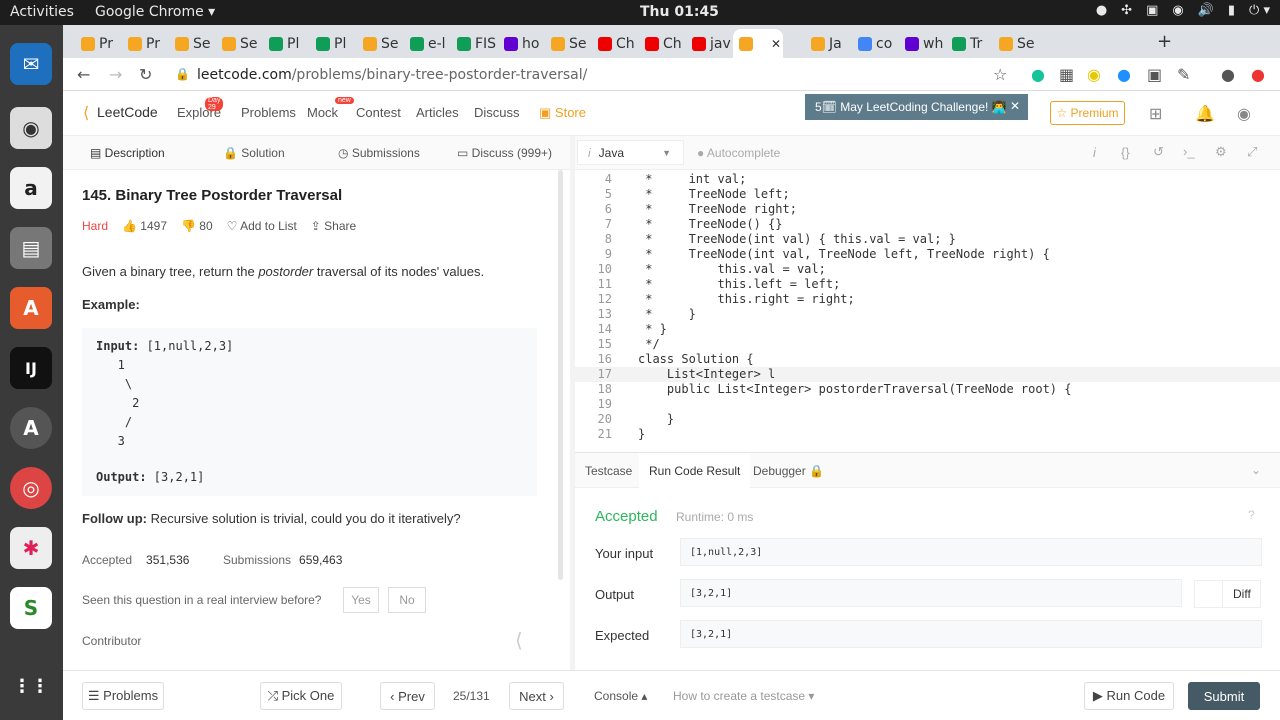  I want to click on settings-gear-icon: ⚙, so click(1221, 152).